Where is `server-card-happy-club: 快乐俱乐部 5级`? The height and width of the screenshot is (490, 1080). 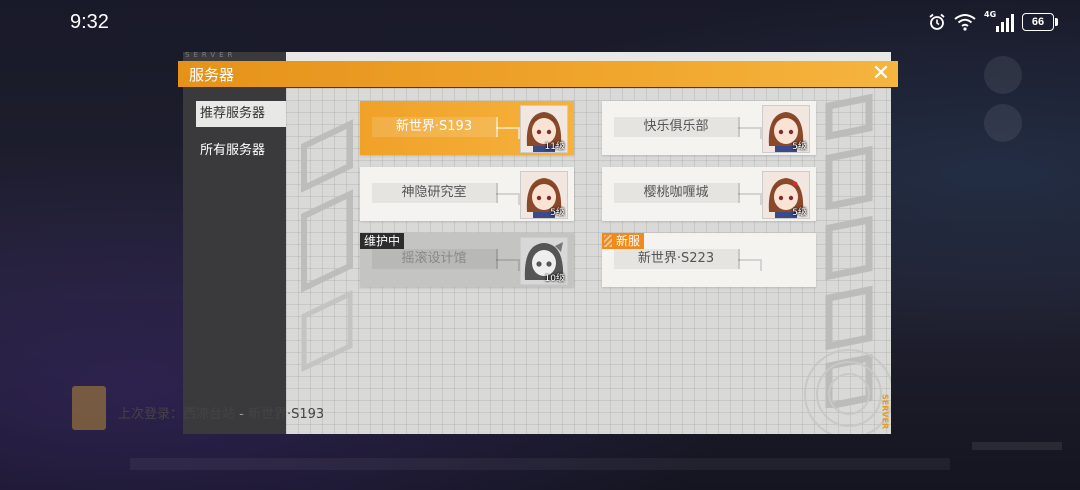
server-card-happy-club: 快乐俱乐部 5级 is located at coordinates (709, 128).